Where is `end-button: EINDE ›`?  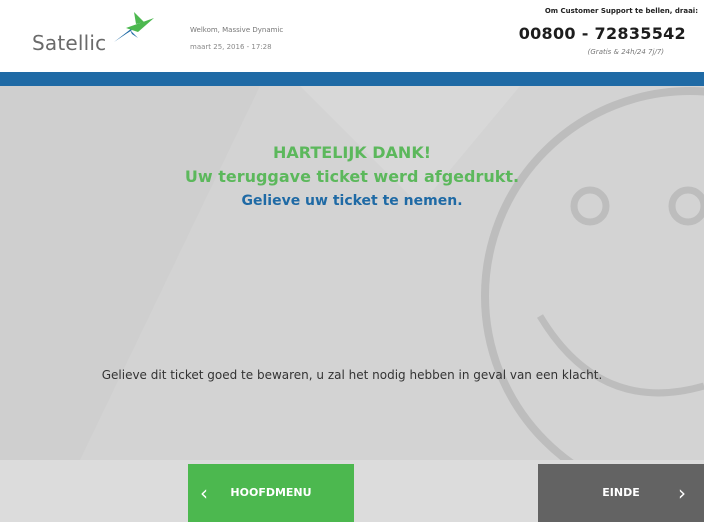
end-button: EINDE › is located at coordinates (621, 493).